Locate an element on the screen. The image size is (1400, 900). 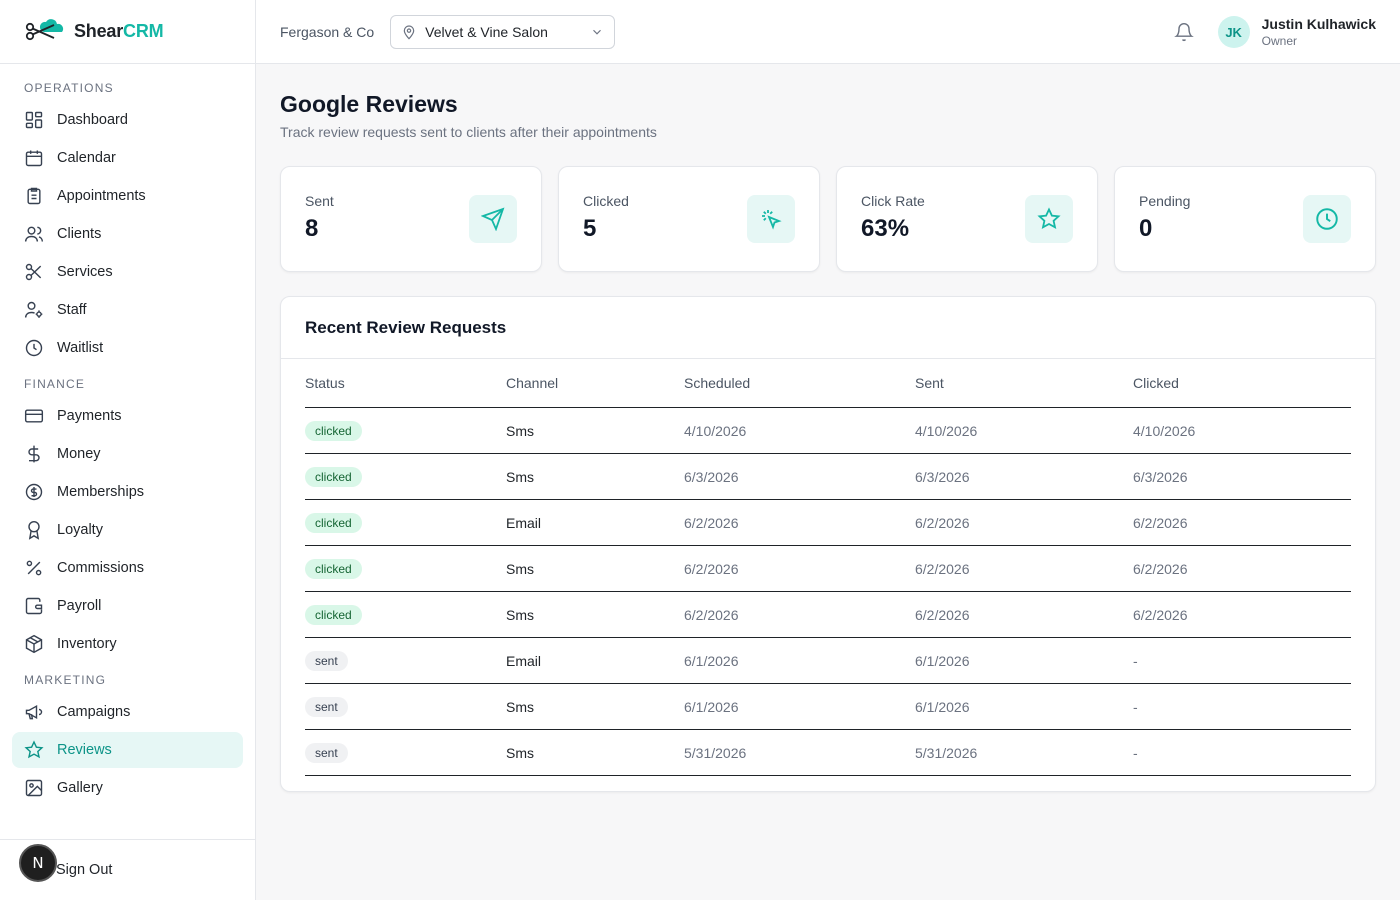
sidebar-item-label: Loyalty is located at coordinates (80, 530).